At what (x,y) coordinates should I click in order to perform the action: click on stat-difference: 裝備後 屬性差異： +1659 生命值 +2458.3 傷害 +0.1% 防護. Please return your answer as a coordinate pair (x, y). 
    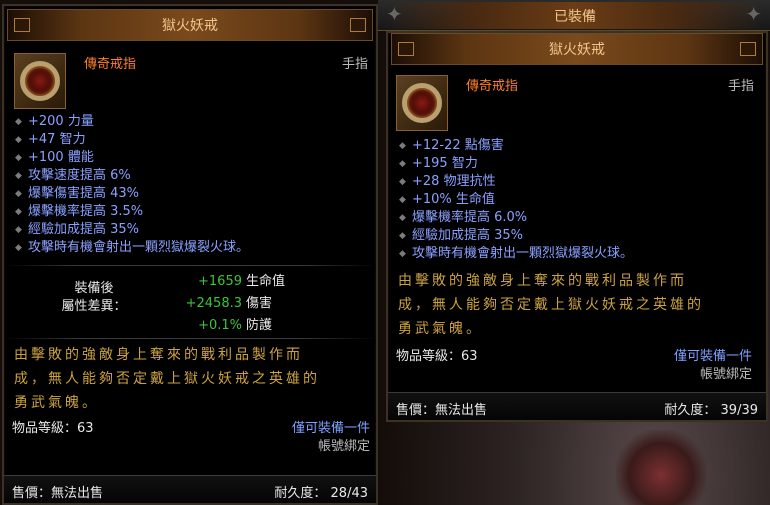
    Looking at the image, I should click on (190, 299).